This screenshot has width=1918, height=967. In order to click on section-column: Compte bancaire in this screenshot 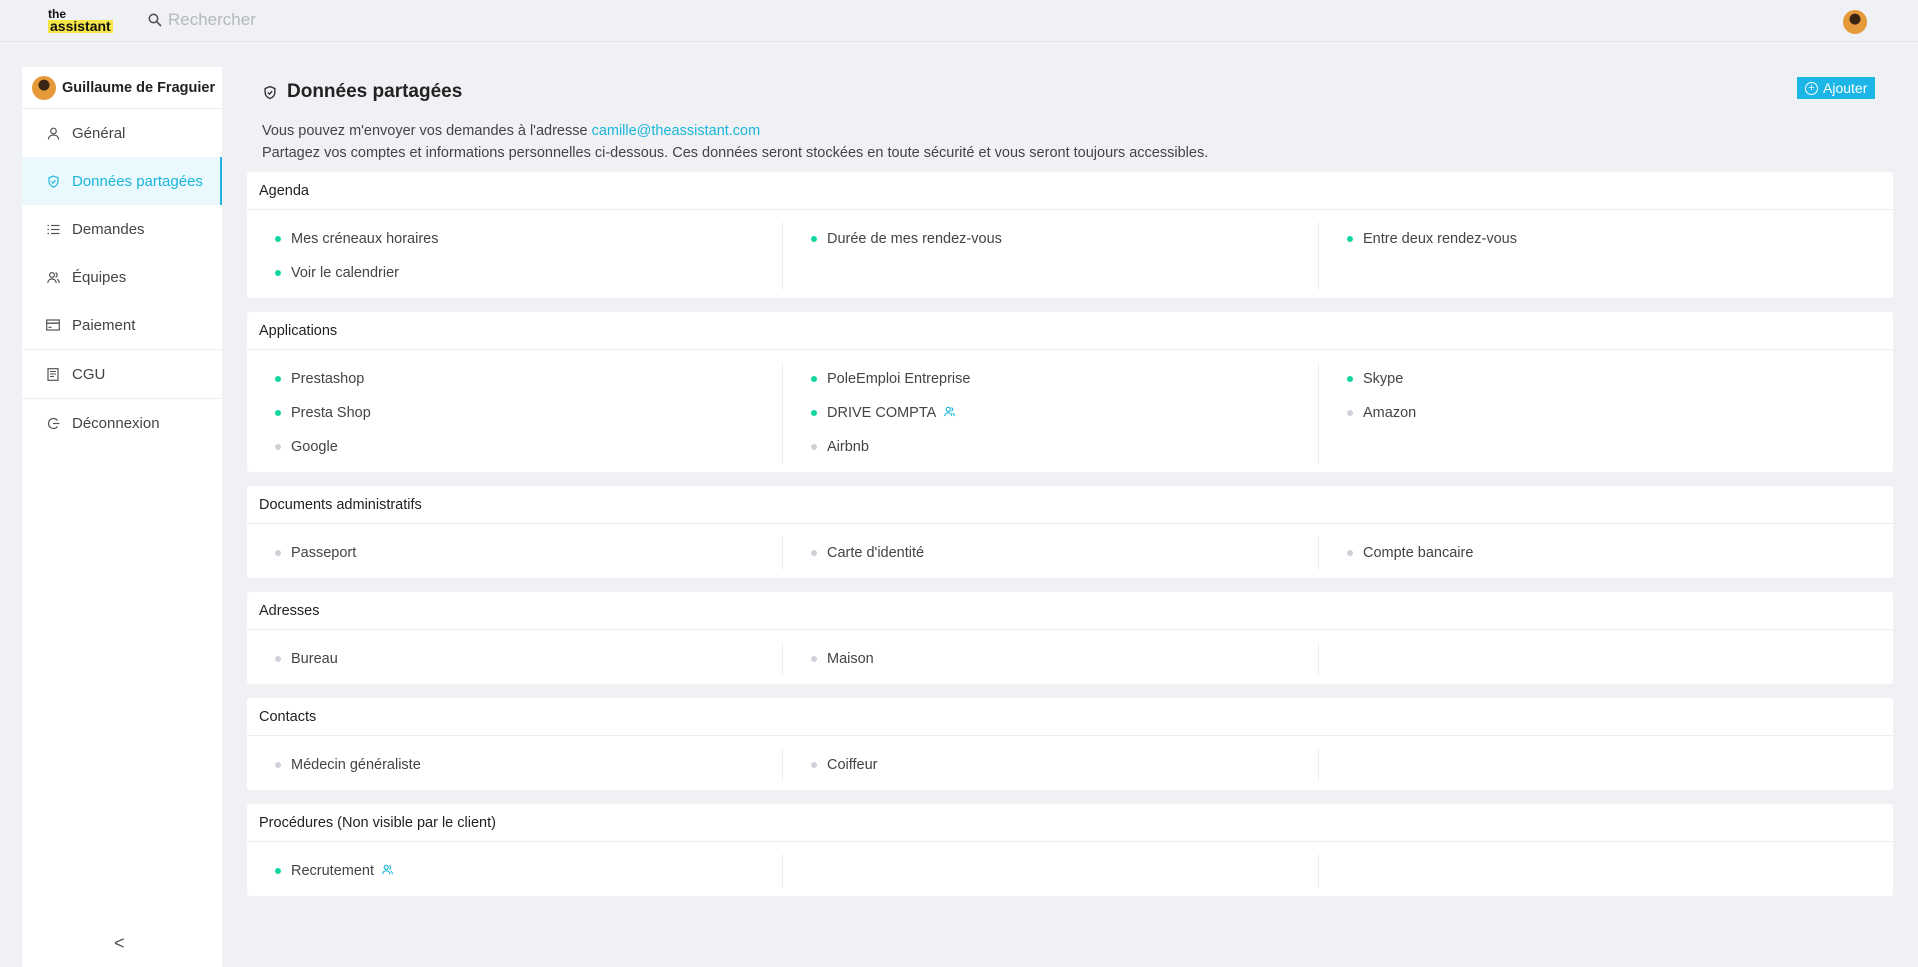, I will do `click(1606, 553)`.